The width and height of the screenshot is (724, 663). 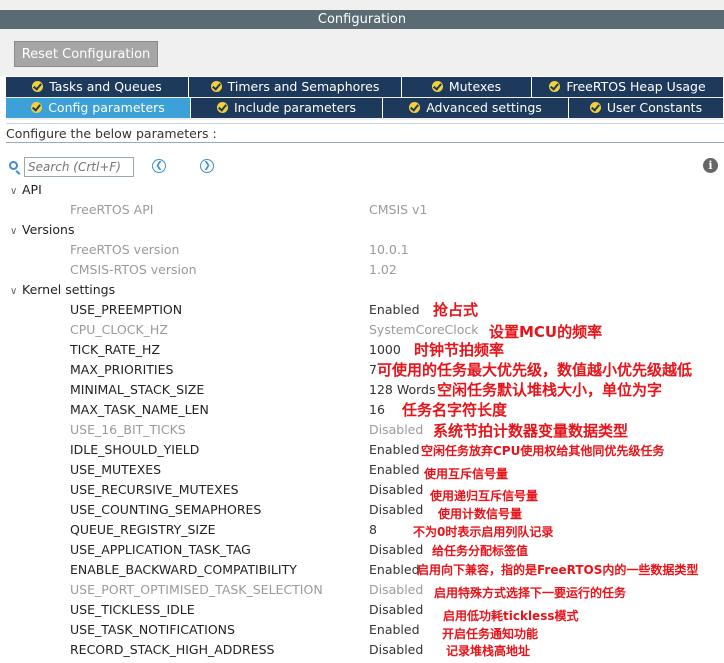 I want to click on next-result-icon: ❯, so click(x=207, y=166).